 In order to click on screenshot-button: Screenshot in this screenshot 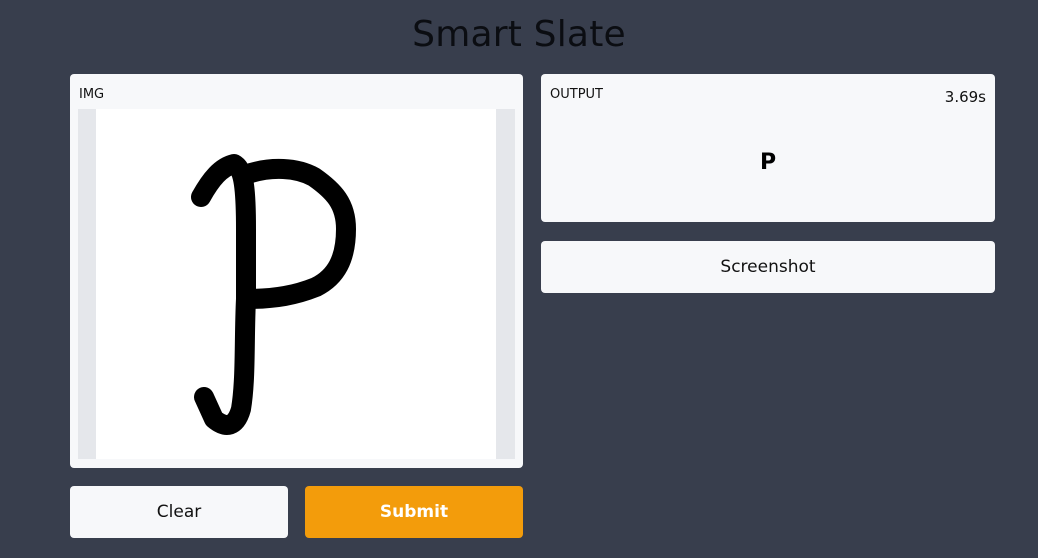, I will do `click(768, 267)`.